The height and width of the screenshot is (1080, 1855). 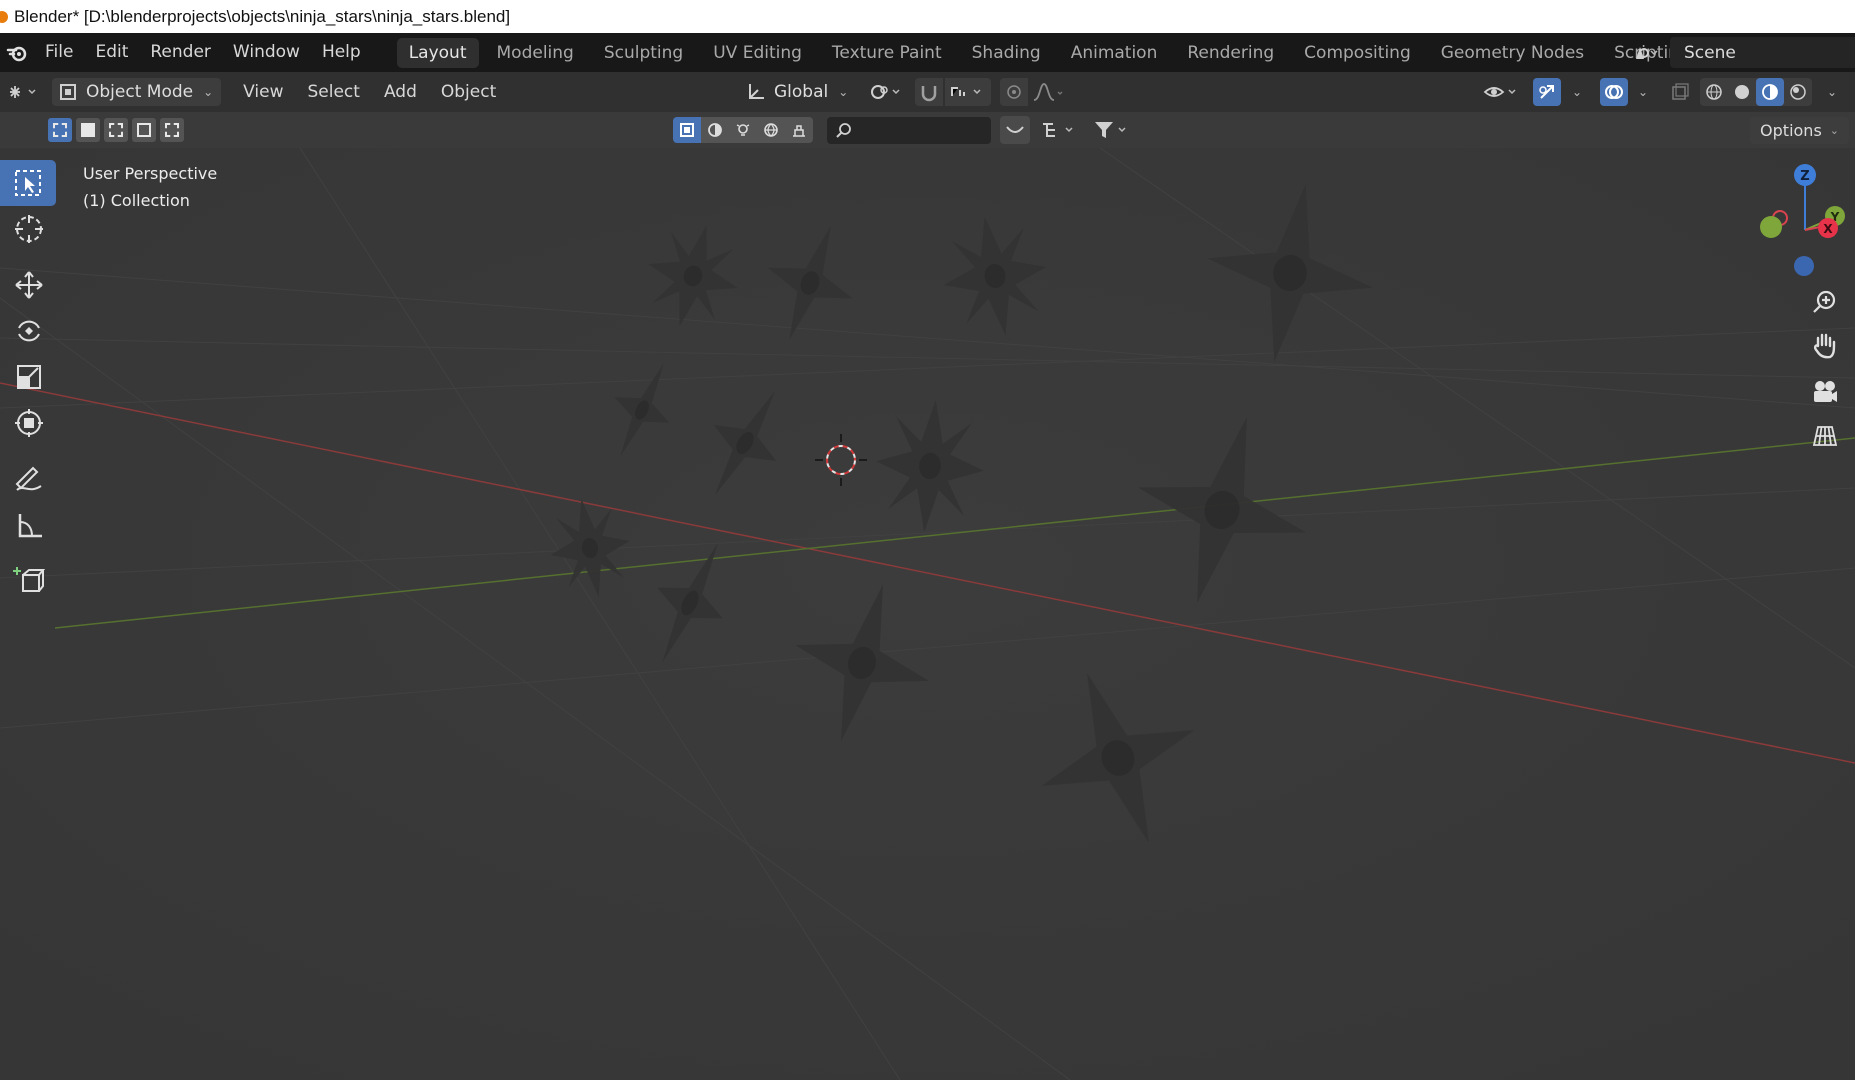 What do you see at coordinates (1798, 92) in the screenshot?
I see `rendered-shading-icon` at bounding box center [1798, 92].